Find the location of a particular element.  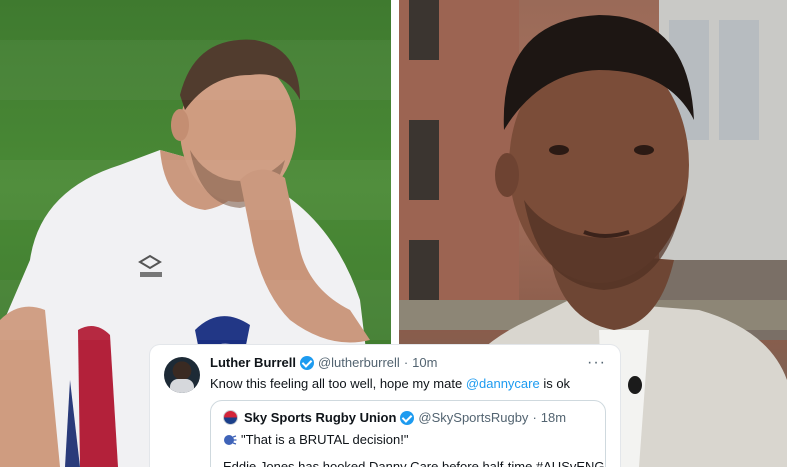

sky-sports-logo-icon is located at coordinates (230, 417).